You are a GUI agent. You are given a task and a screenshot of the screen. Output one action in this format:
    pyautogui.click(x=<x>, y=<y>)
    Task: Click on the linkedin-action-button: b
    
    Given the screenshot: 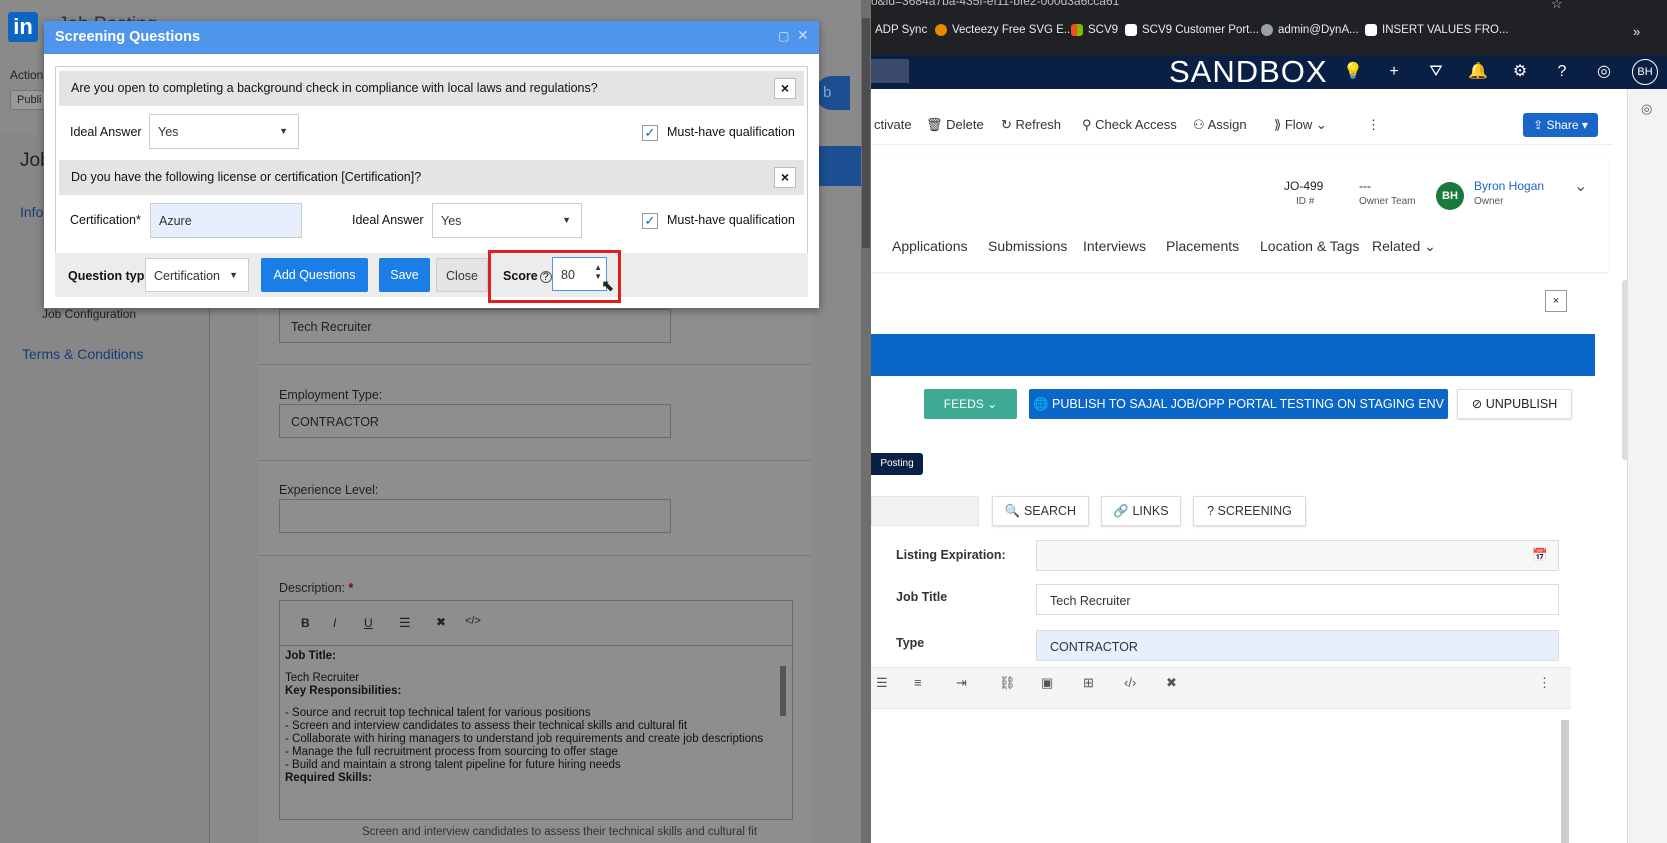 What is the action you would take?
    pyautogui.click(x=832, y=93)
    